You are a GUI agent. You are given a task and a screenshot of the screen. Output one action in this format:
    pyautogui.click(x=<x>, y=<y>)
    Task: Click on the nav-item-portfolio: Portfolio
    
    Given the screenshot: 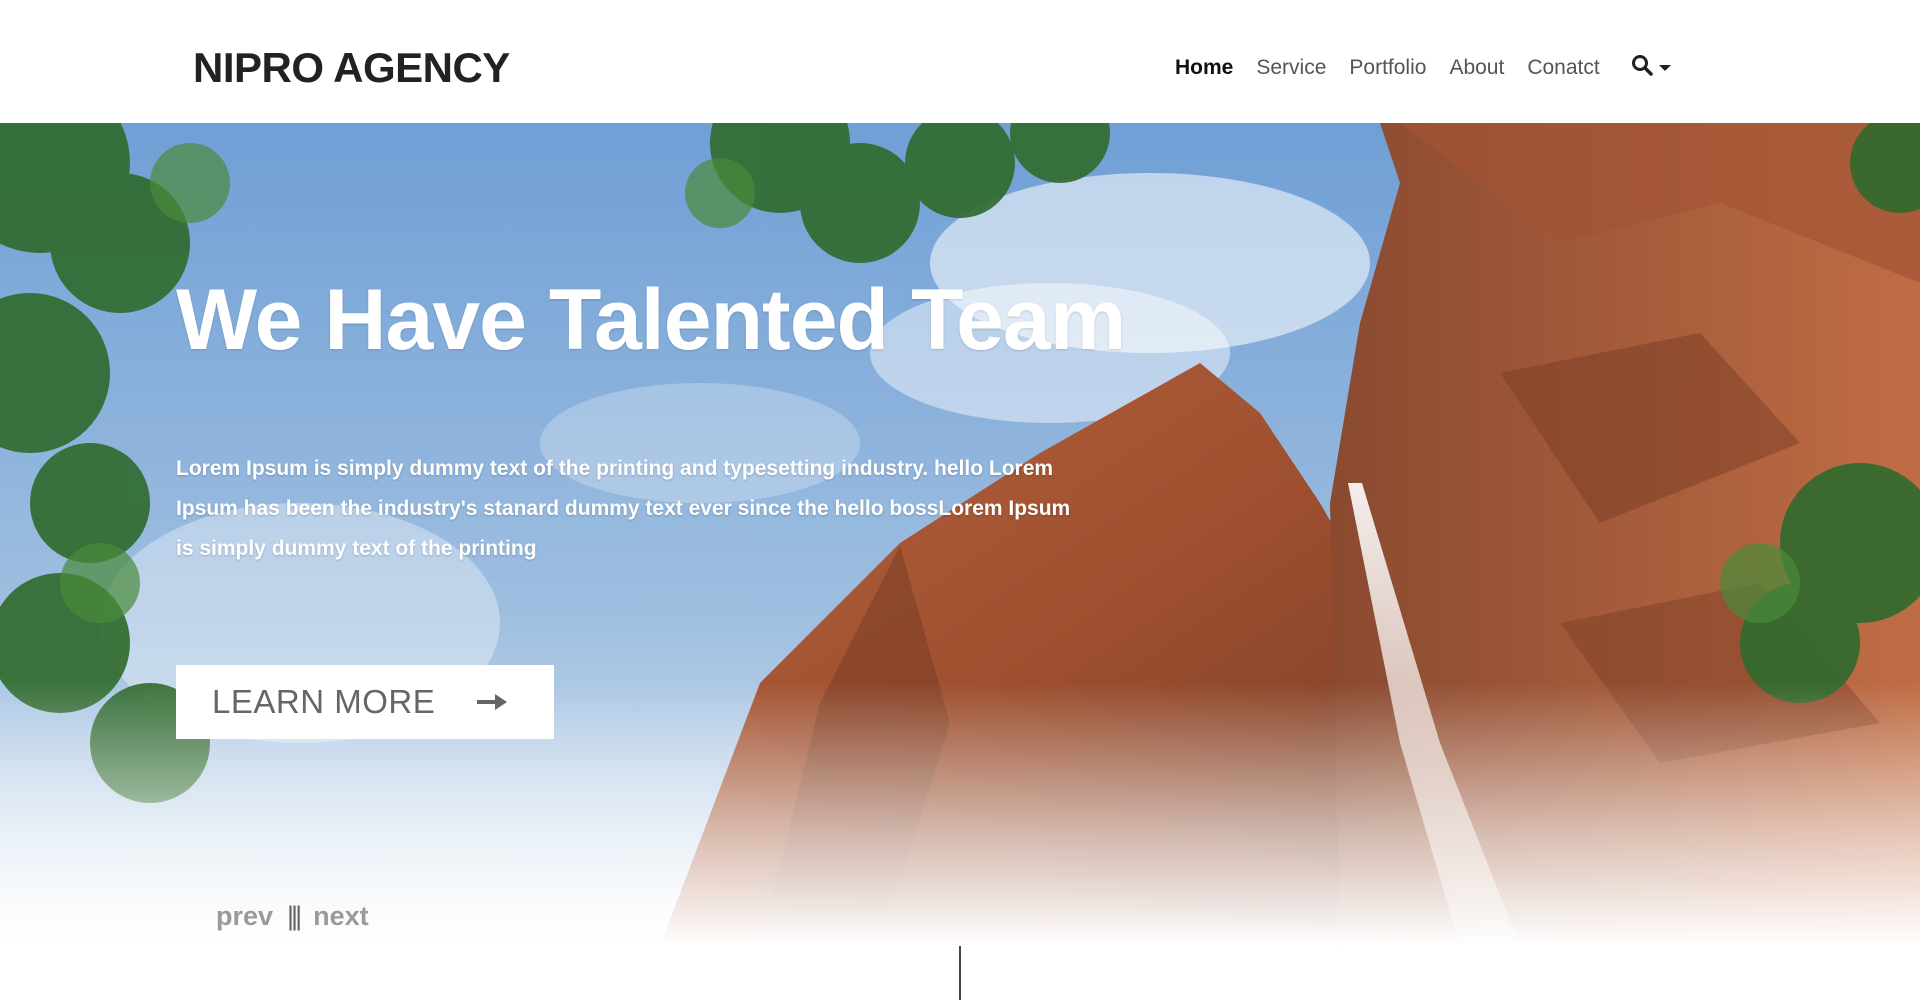 What is the action you would take?
    pyautogui.click(x=1387, y=68)
    